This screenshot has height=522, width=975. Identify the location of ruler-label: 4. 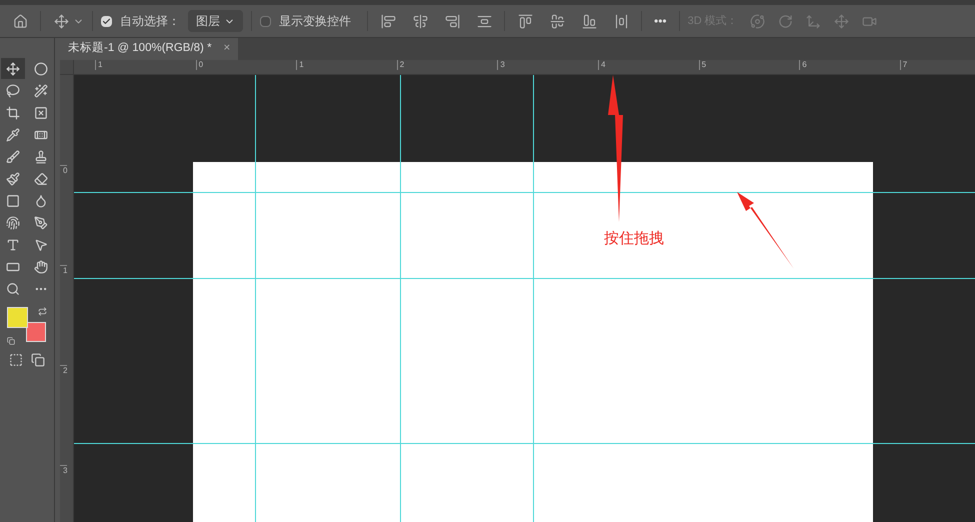
(602, 65).